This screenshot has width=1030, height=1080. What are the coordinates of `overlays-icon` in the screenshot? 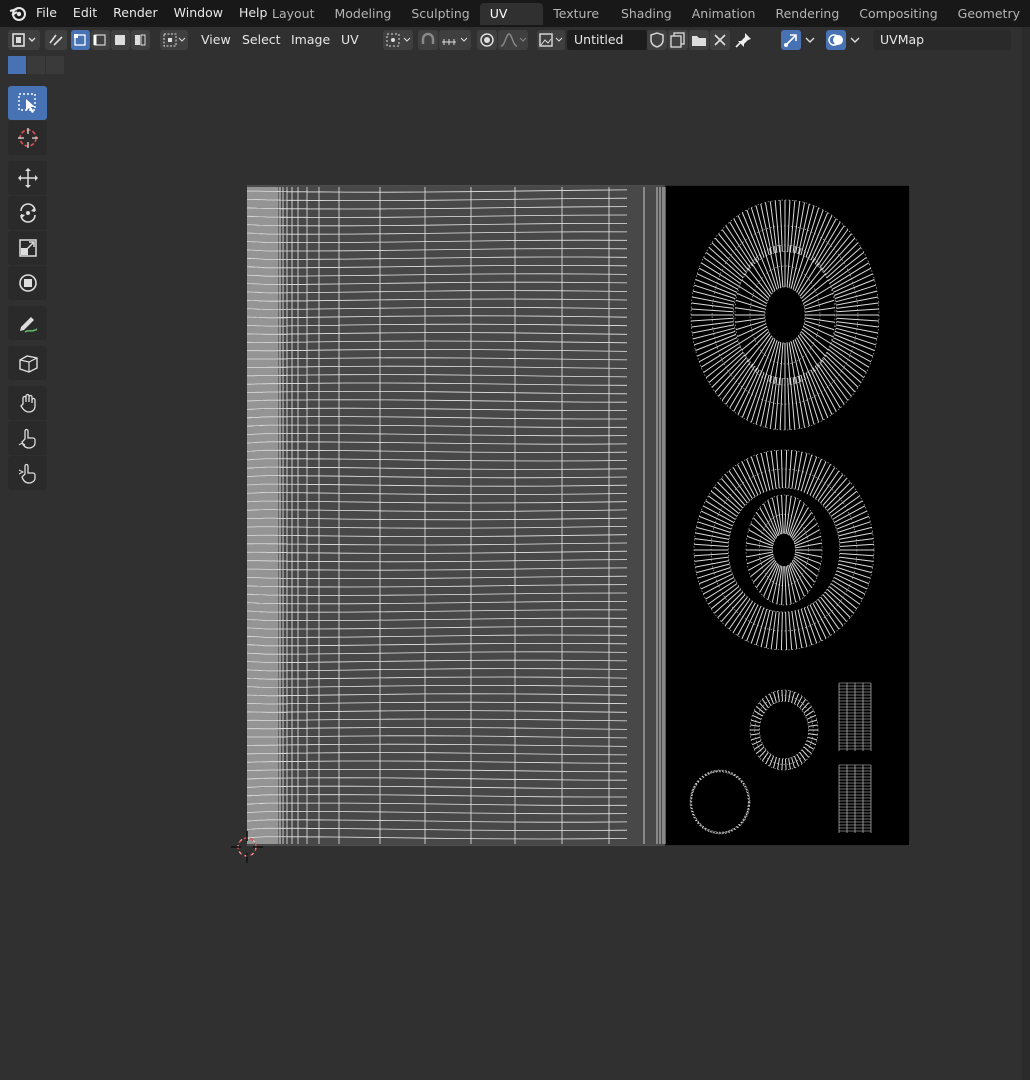 It's located at (835, 40).